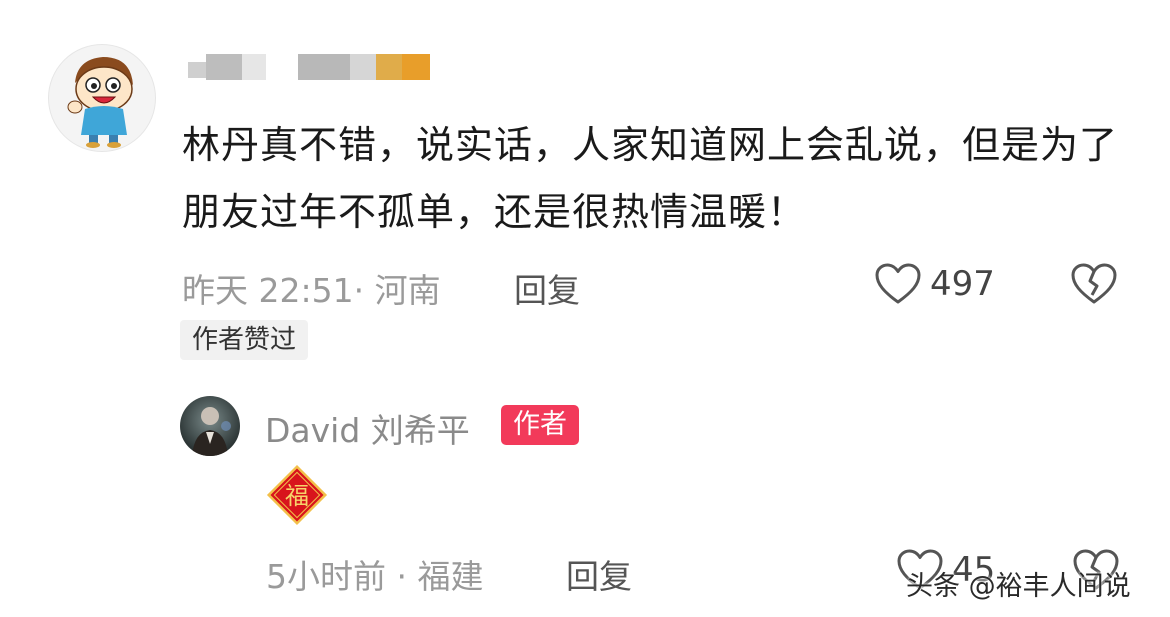 The width and height of the screenshot is (1170, 617). Describe the element at coordinates (308, 68) in the screenshot. I see `blurred-username` at that location.